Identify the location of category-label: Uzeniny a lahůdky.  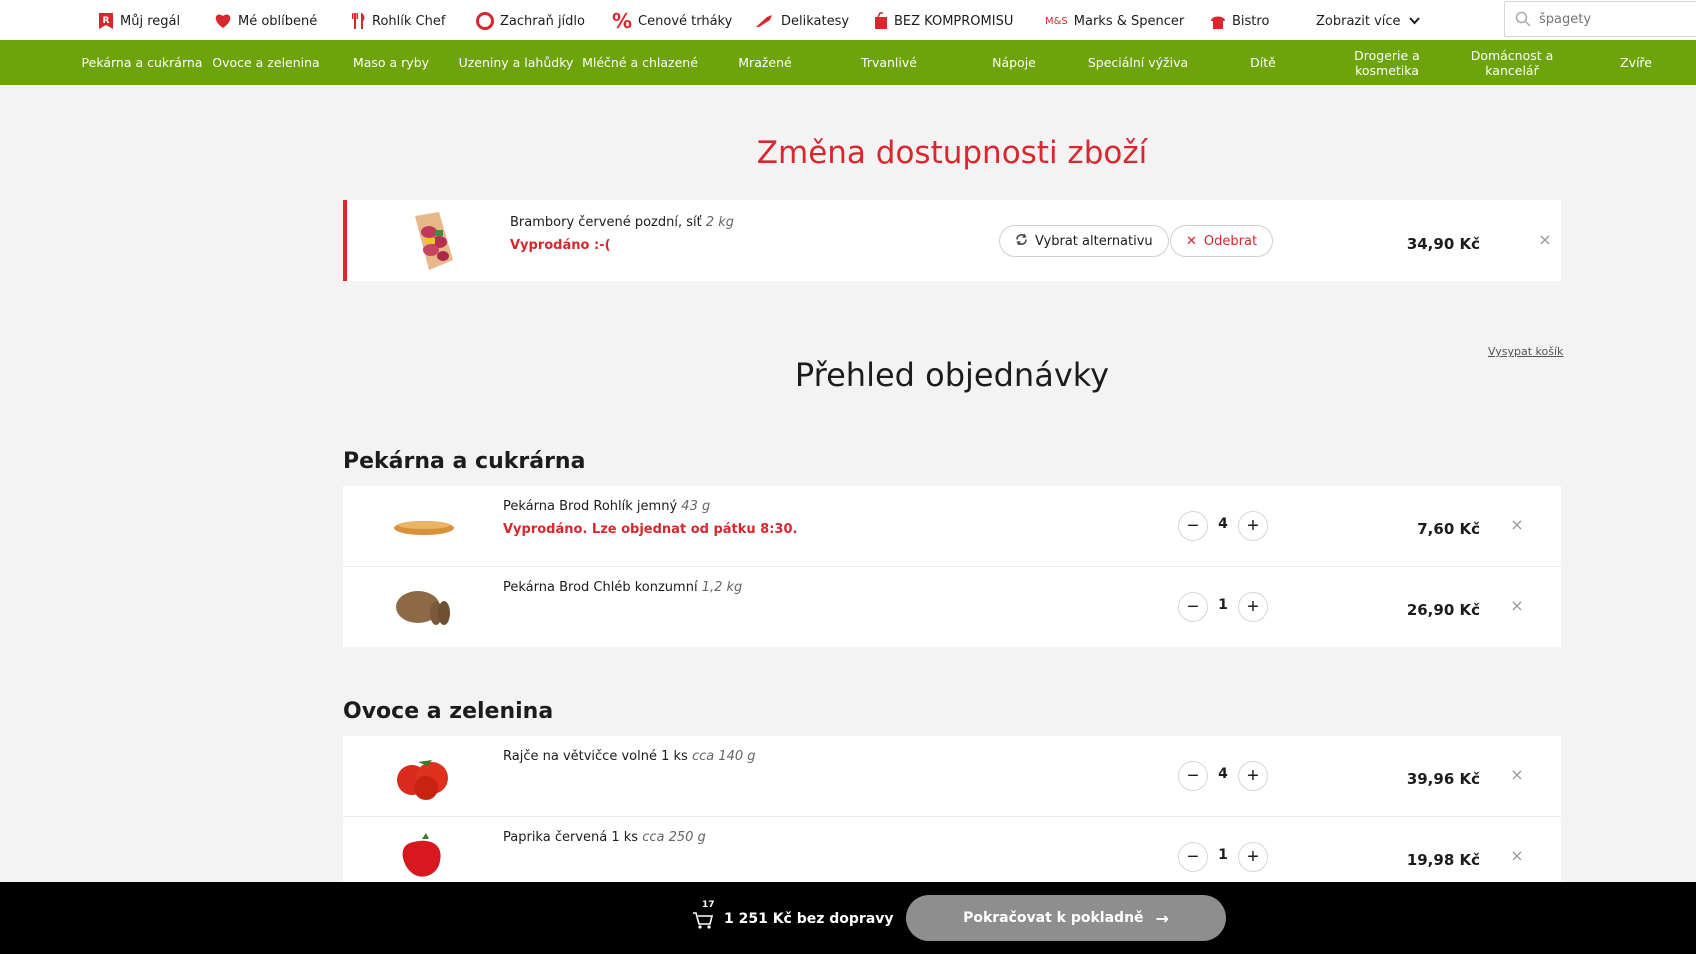
(516, 62).